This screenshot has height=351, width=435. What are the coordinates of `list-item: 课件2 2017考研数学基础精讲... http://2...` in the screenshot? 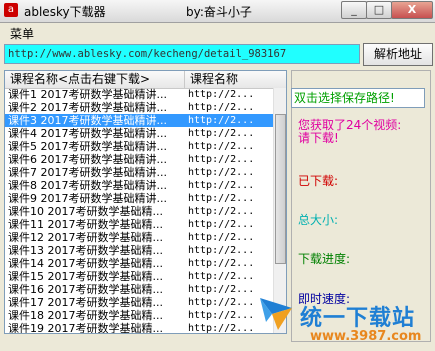 It's located at (139, 107).